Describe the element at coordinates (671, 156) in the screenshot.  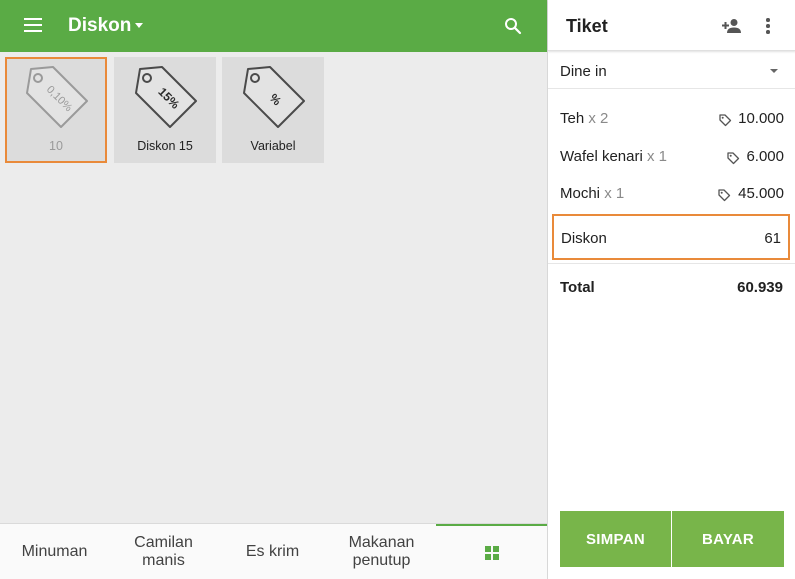
I see `ticket-item: Wafel kenari x 1 6.000` at that location.